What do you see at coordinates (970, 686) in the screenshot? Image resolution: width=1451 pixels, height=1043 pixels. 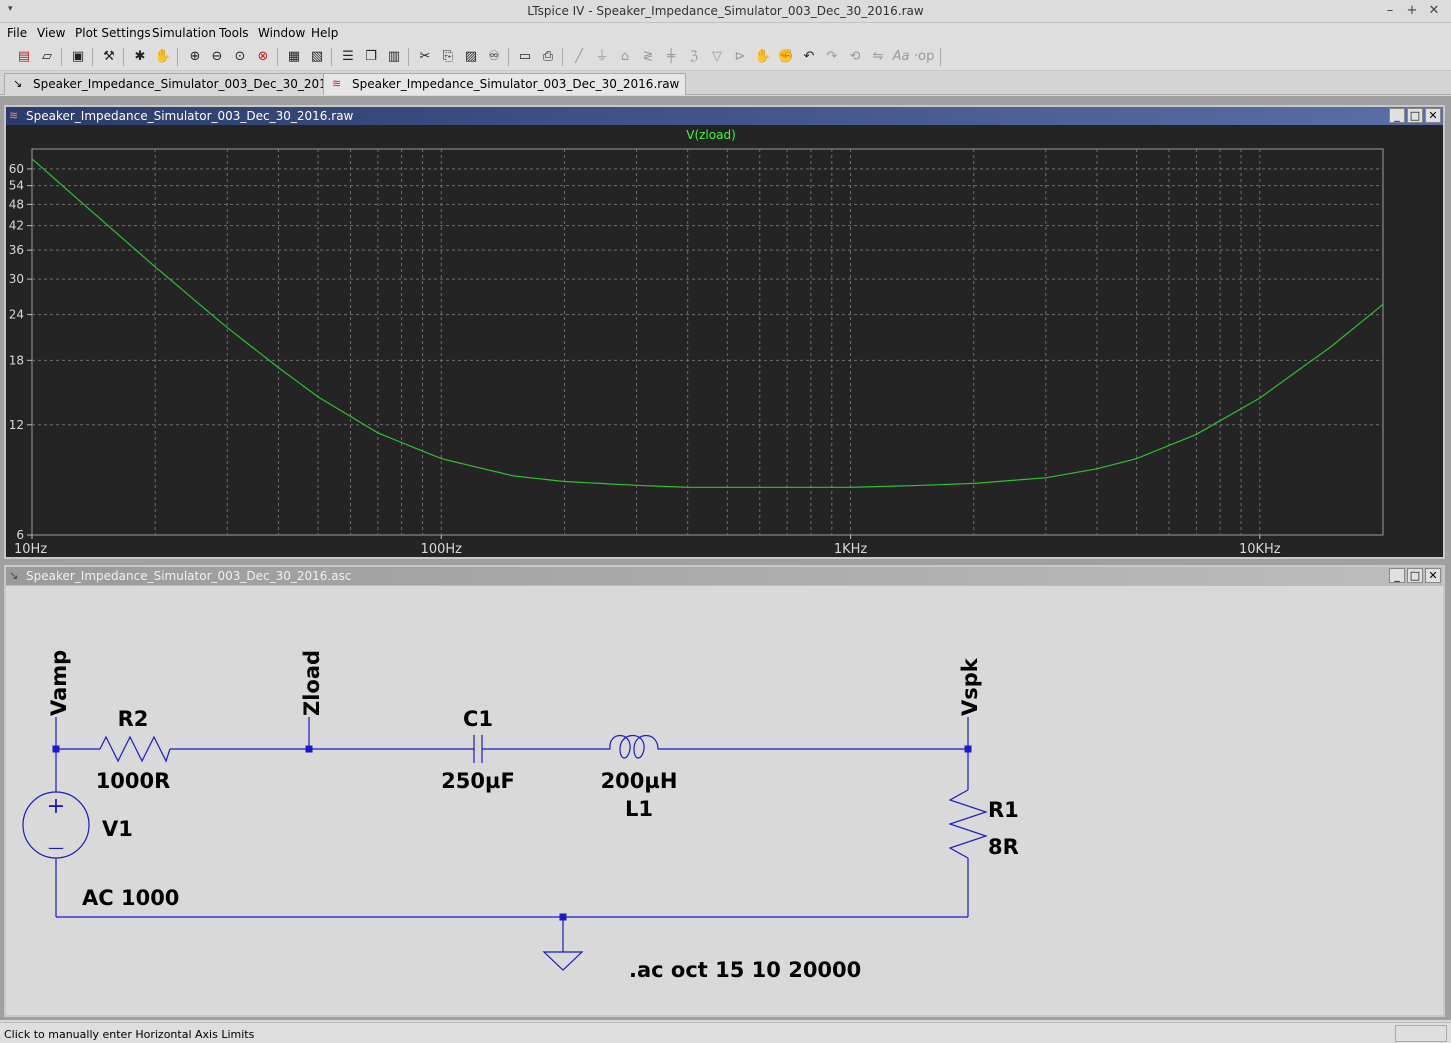 I see `net-label-vspk: Vspk` at bounding box center [970, 686].